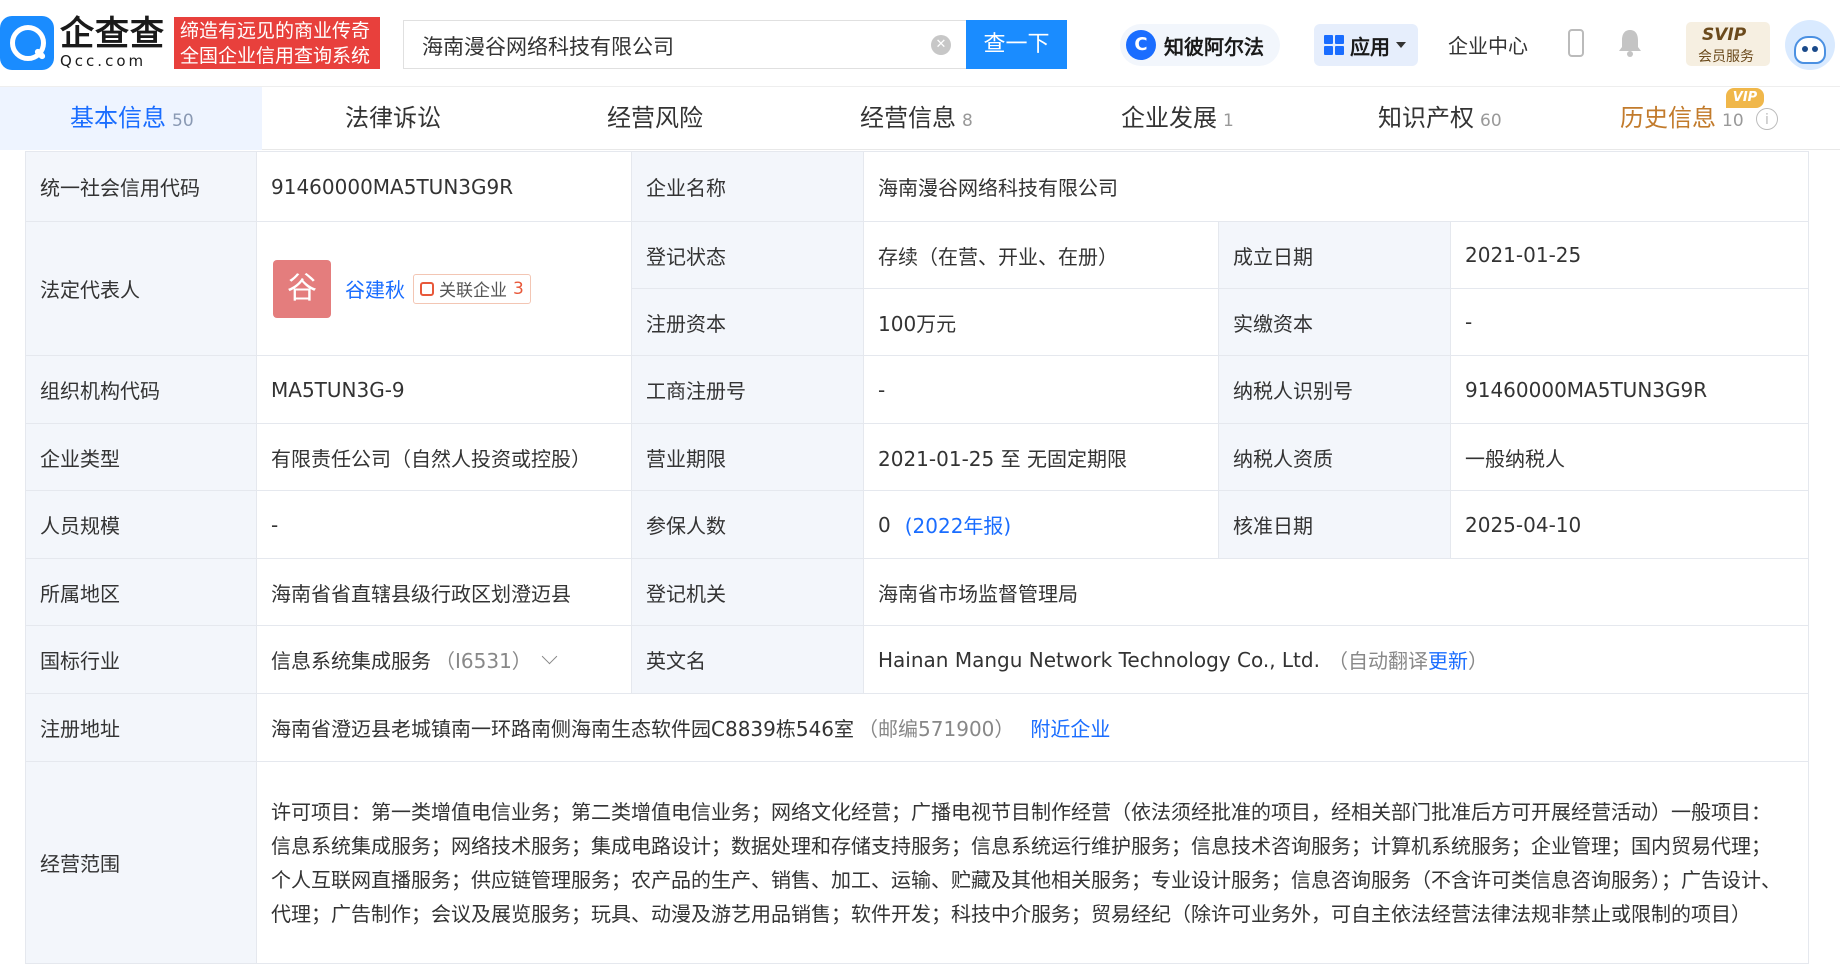  What do you see at coordinates (444, 592) in the screenshot?
I see `region-value: 海南省省直辖县级行政区划澄迈县` at bounding box center [444, 592].